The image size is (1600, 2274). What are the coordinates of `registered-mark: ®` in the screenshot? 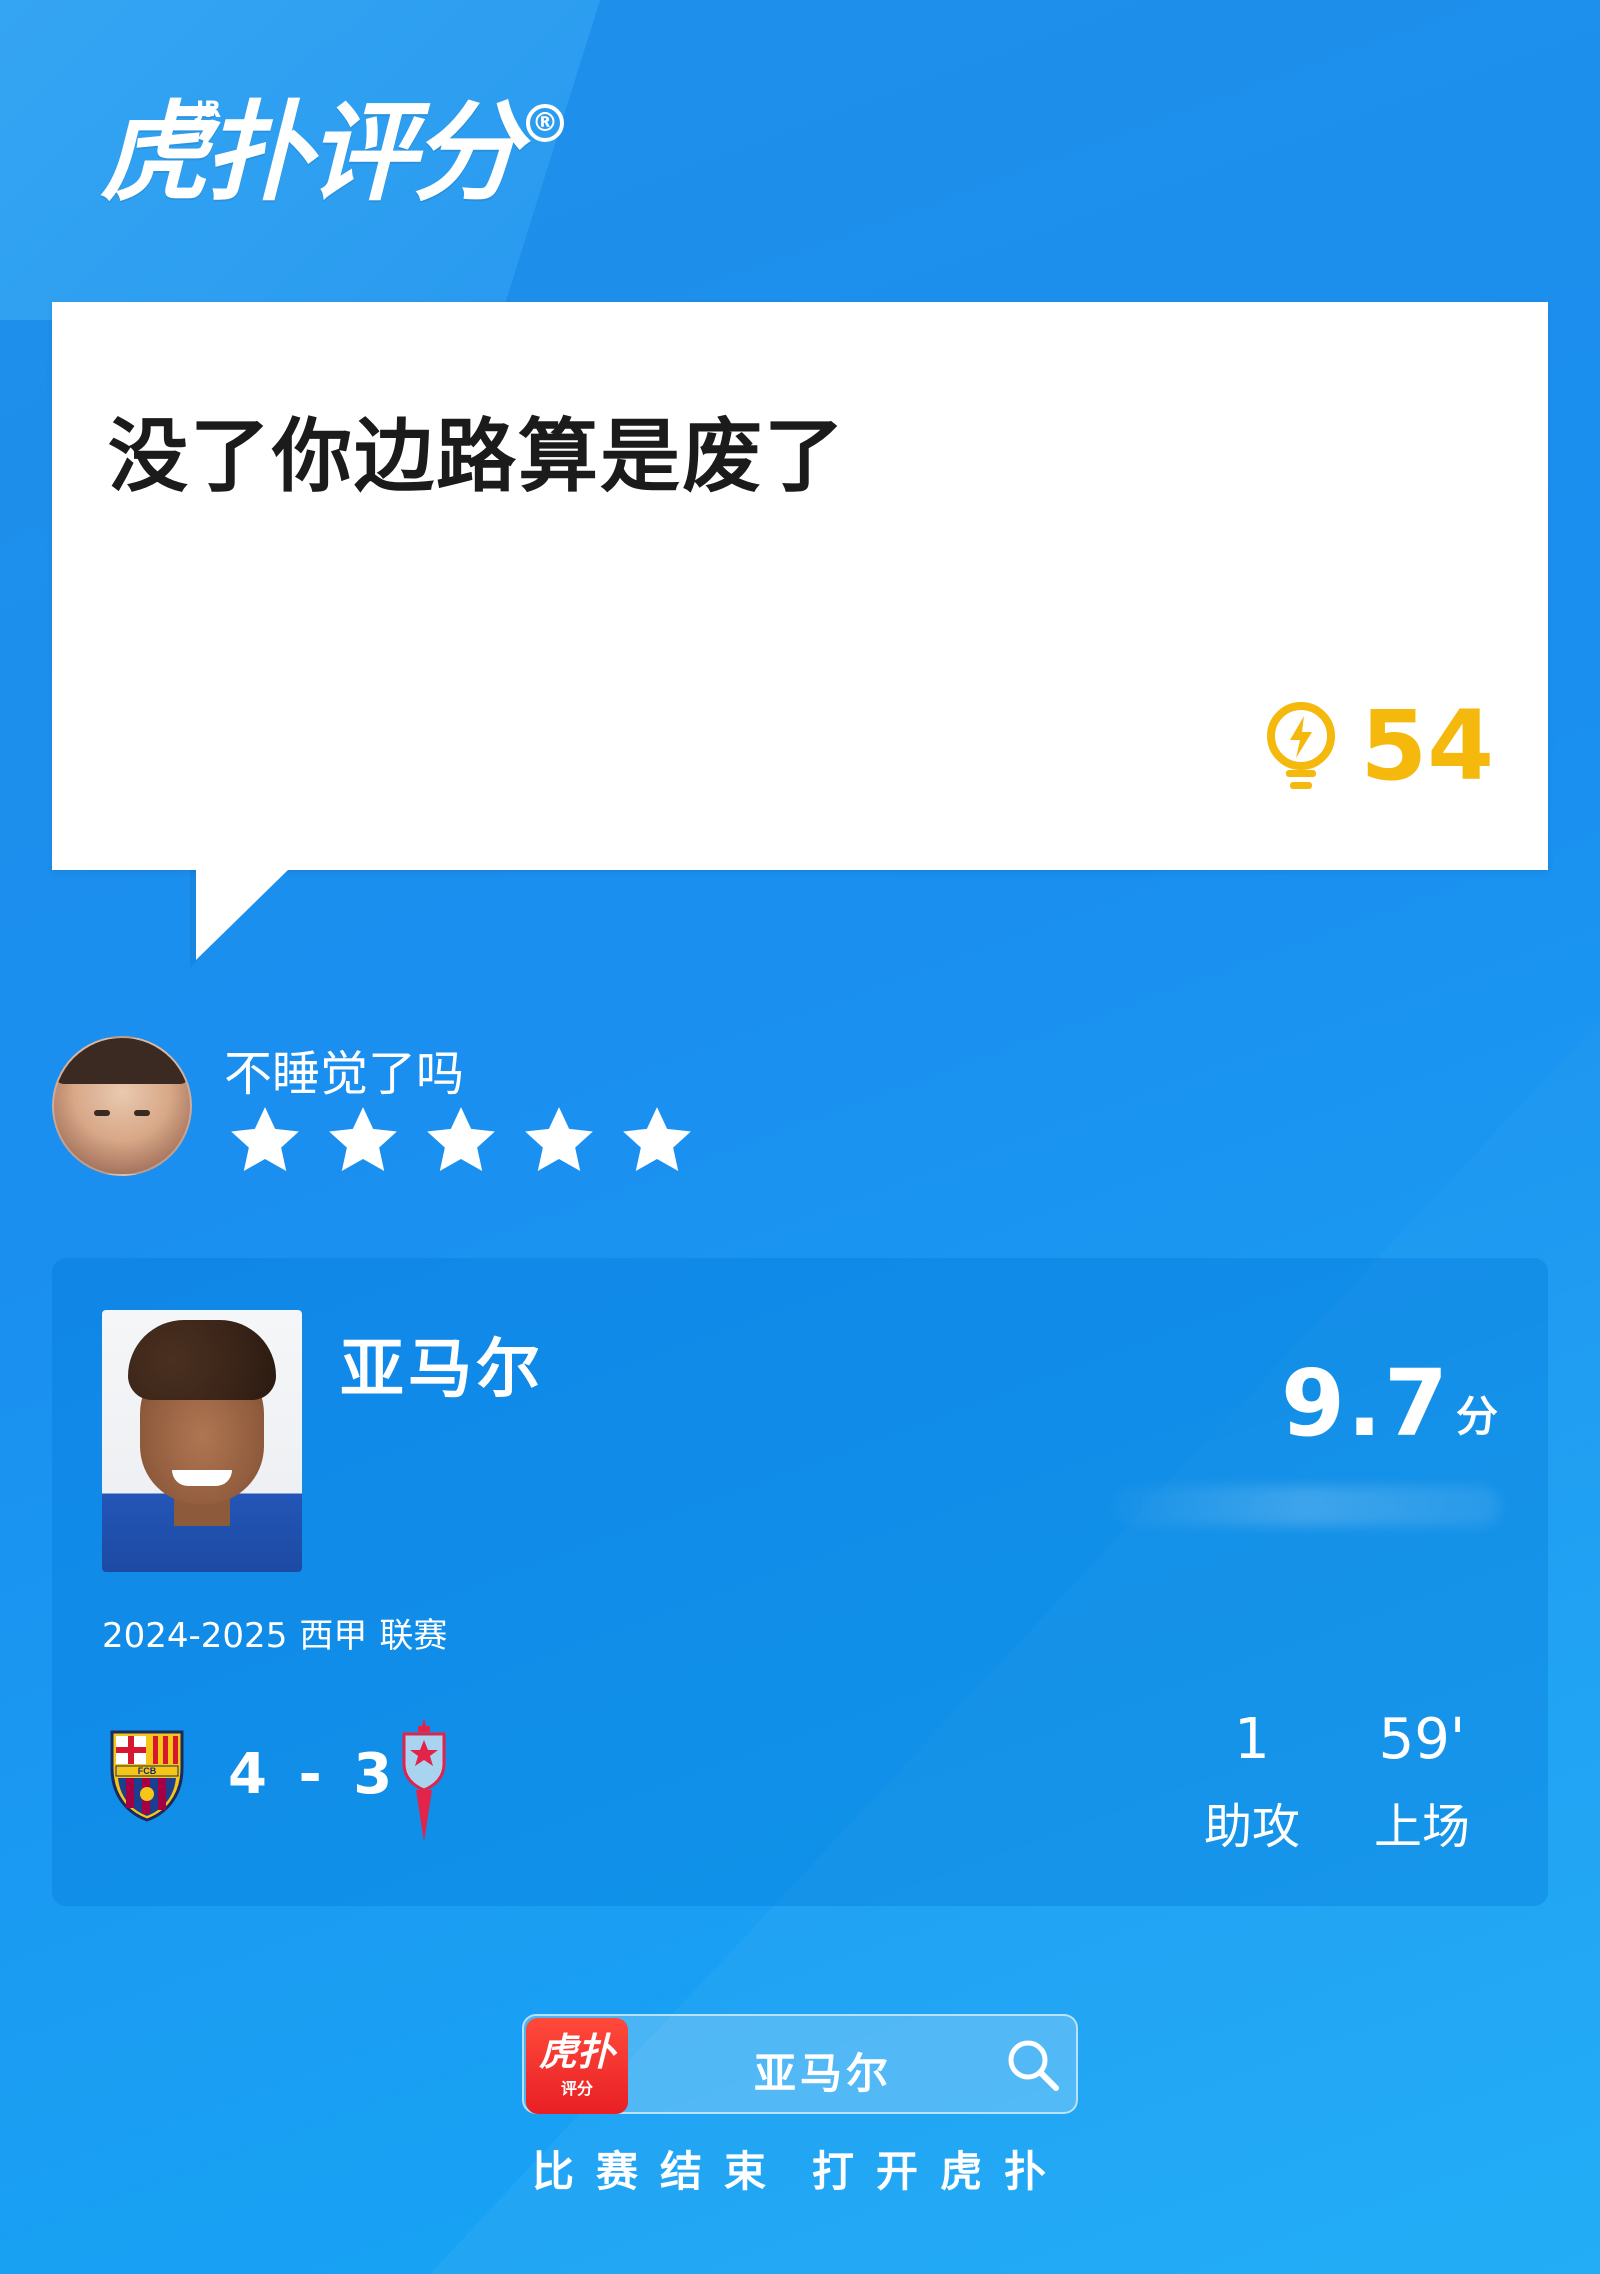 It's located at (545, 123).